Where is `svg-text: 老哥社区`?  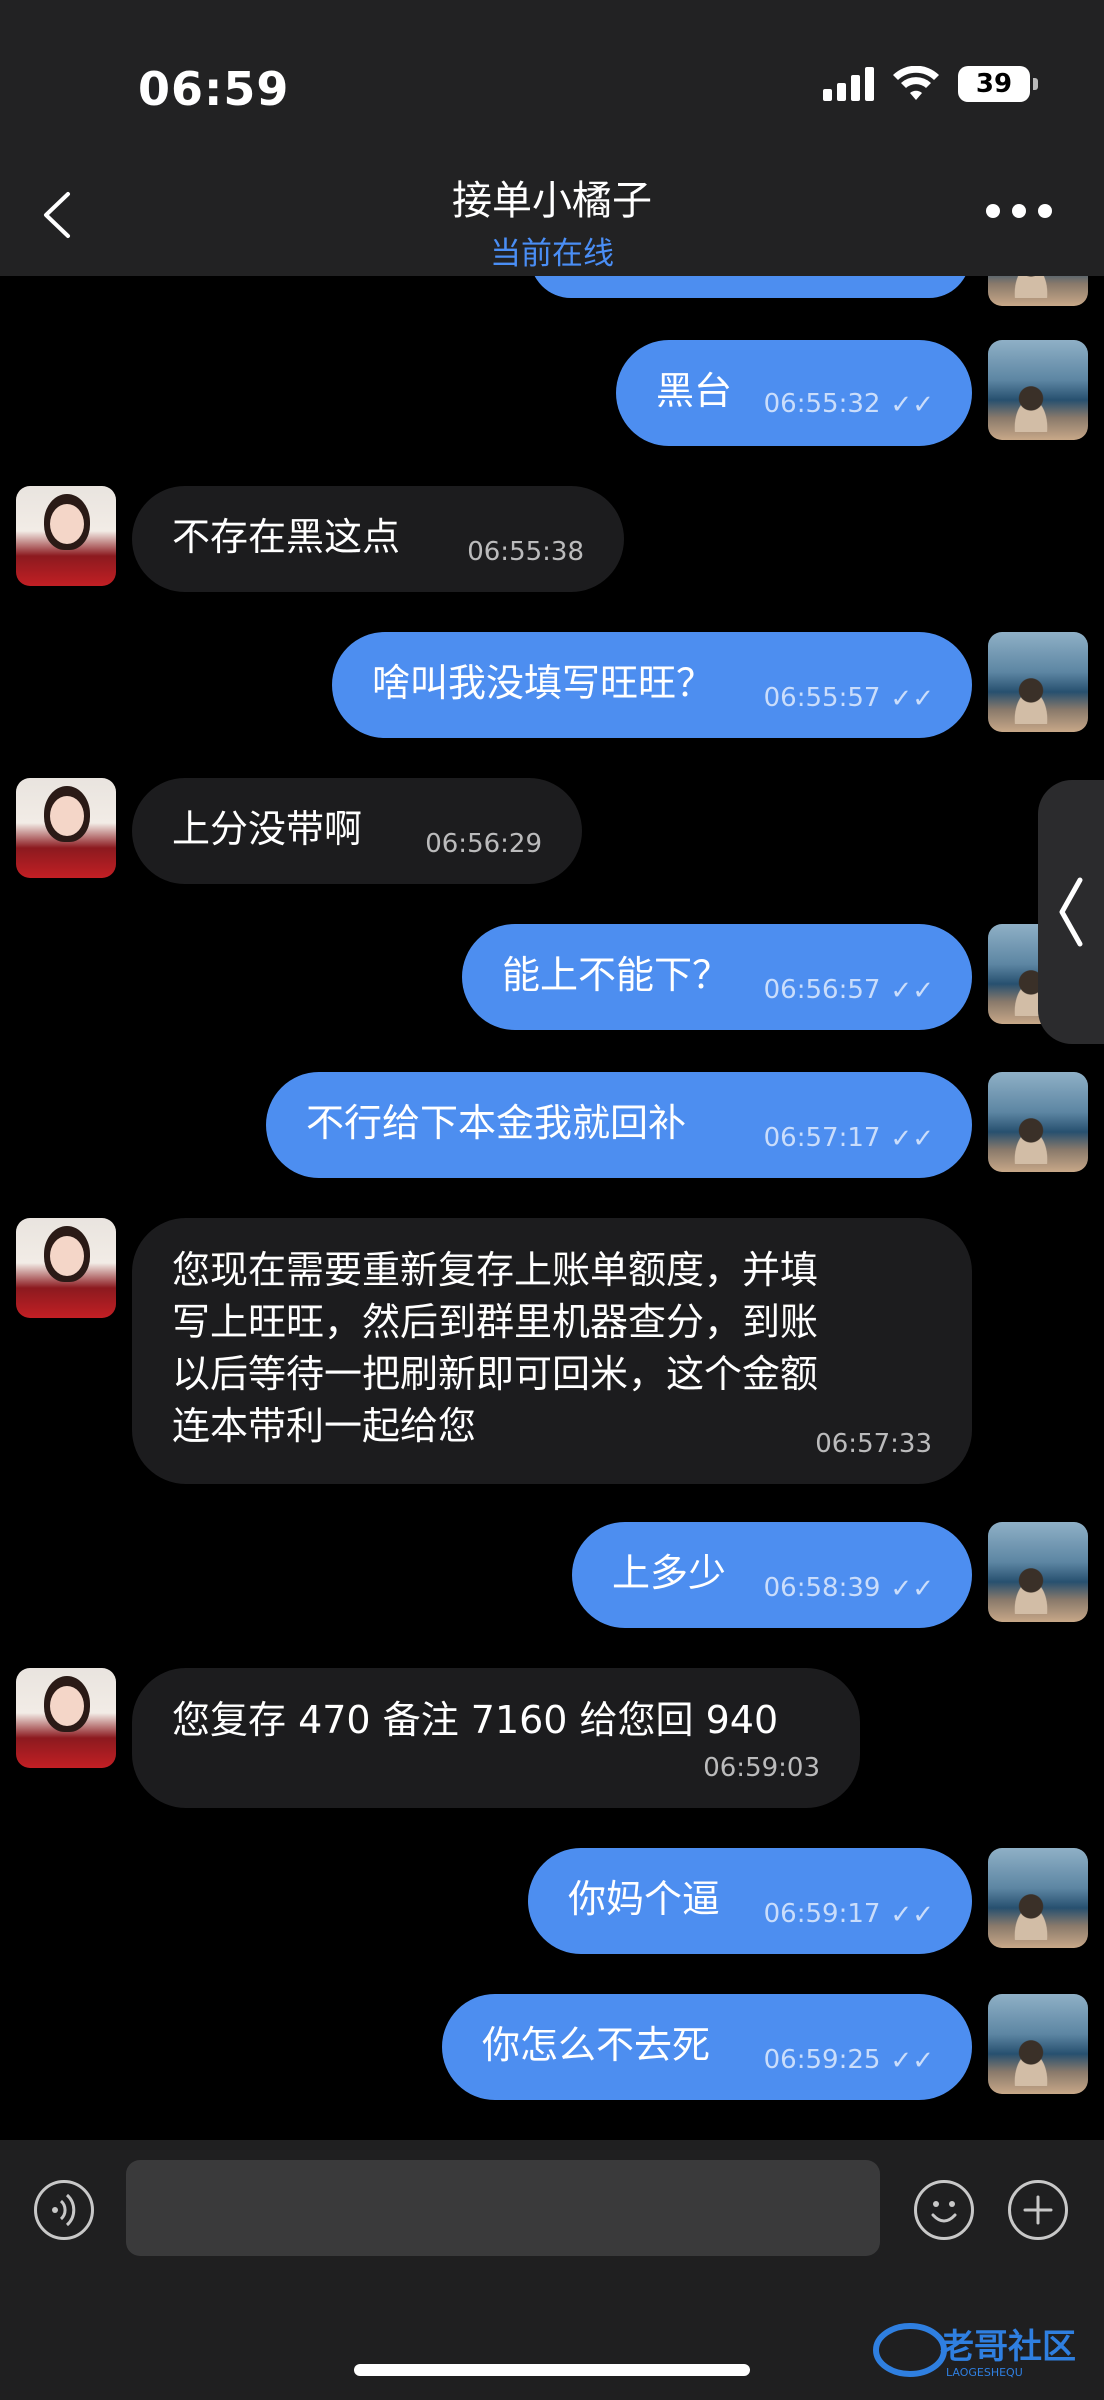 svg-text: 老哥社区 is located at coordinates (1008, 2347).